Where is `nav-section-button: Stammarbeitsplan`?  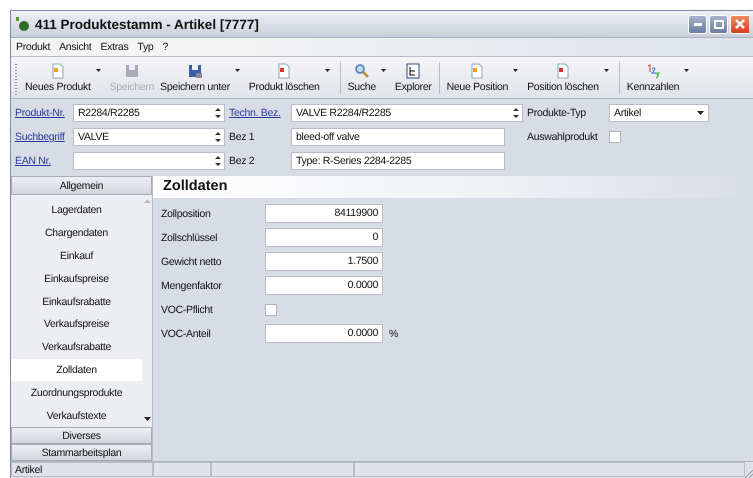 nav-section-button: Stammarbeitsplan is located at coordinates (81, 452).